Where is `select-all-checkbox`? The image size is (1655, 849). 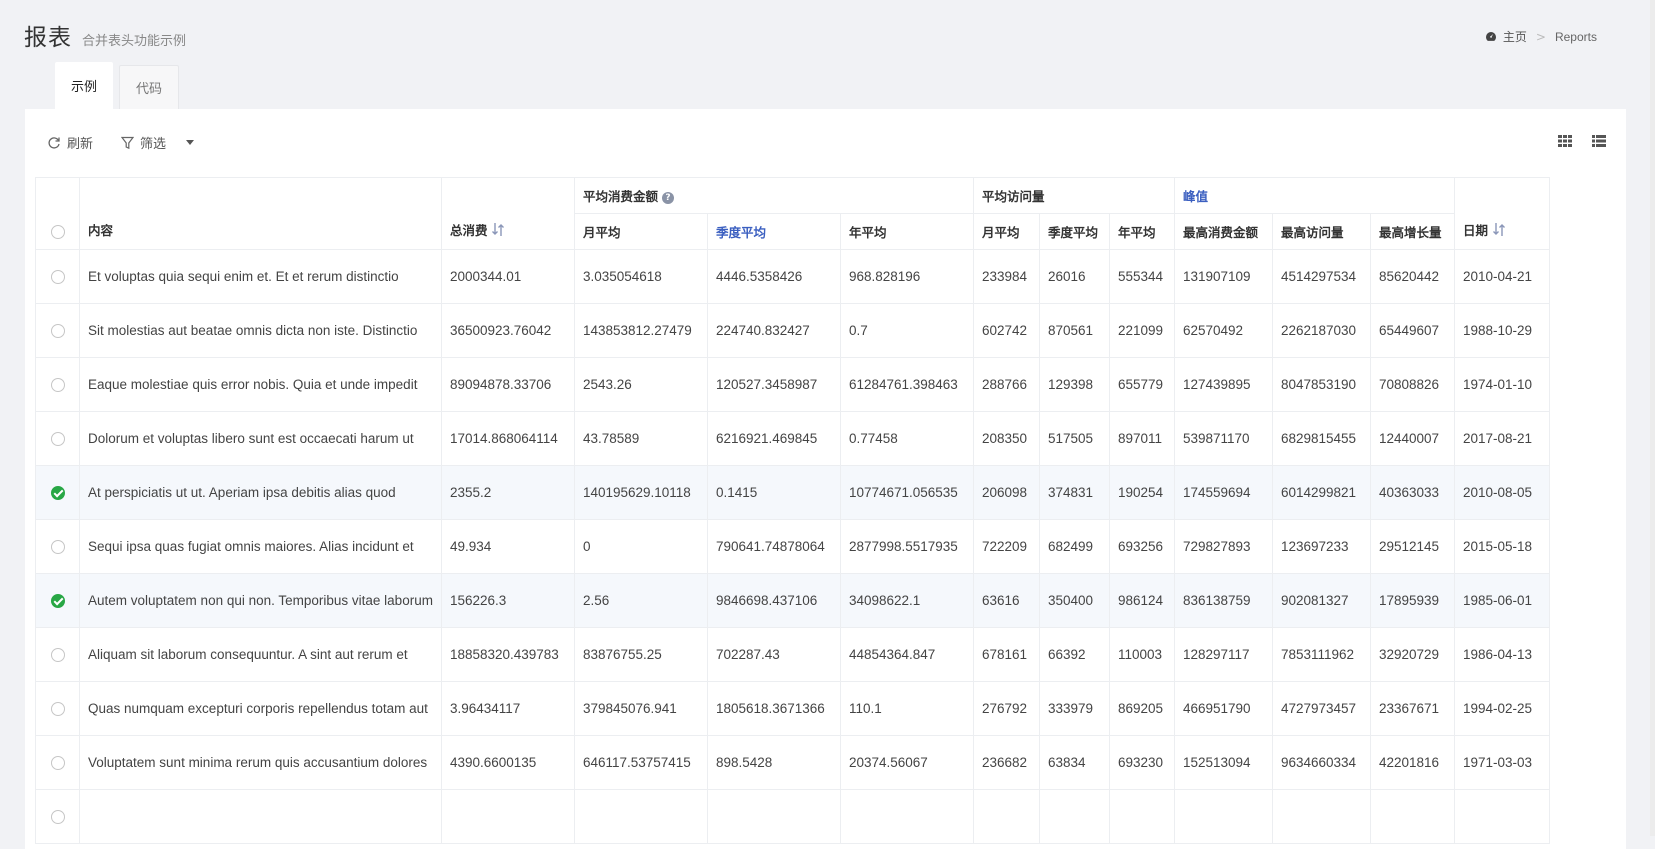
select-all-checkbox is located at coordinates (57, 232).